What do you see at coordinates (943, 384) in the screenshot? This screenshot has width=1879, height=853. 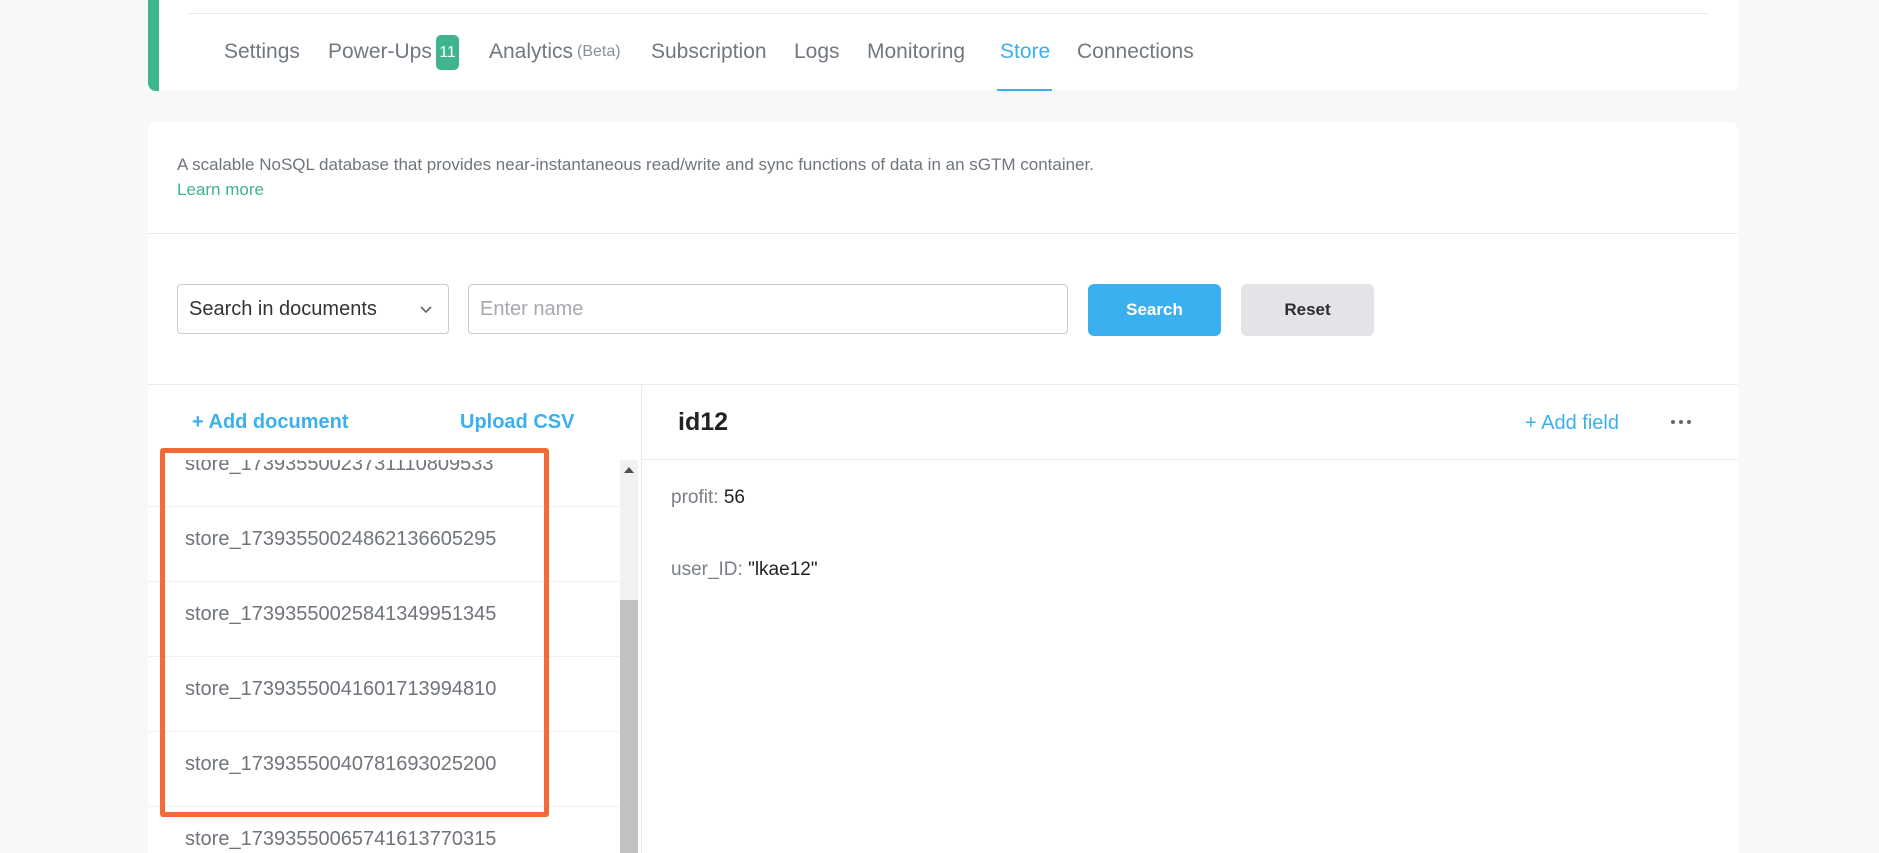 I see `search-divider` at bounding box center [943, 384].